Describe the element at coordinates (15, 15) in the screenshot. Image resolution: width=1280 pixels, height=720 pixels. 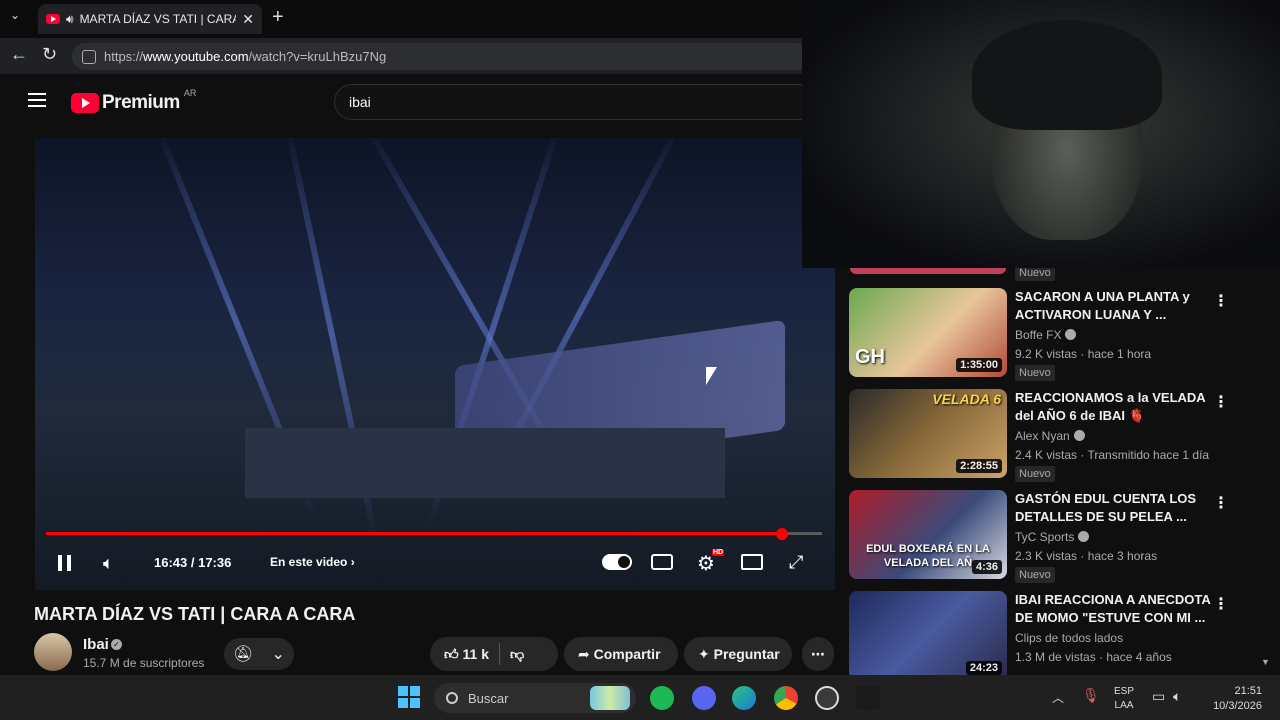
I see `tab-search-chevron-icon: ⌄` at that location.